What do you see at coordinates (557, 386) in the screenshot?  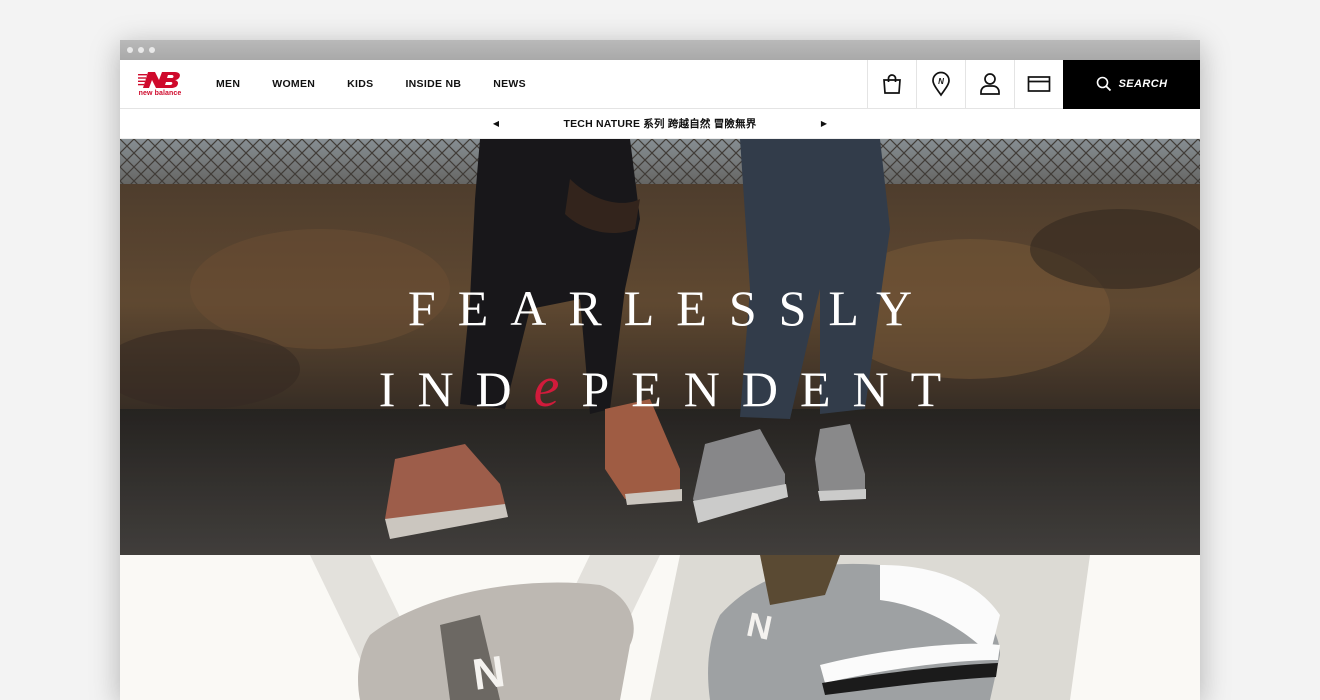 I see `hero-line2-accent: e` at bounding box center [557, 386].